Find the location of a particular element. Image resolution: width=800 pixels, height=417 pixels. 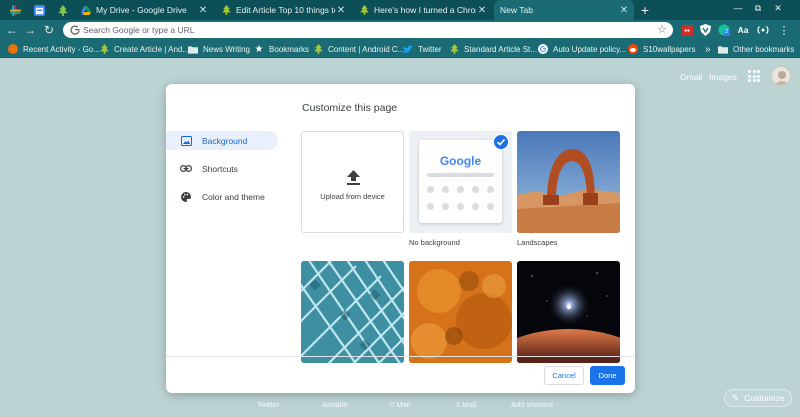

images-link: Images is located at coordinates (723, 77).